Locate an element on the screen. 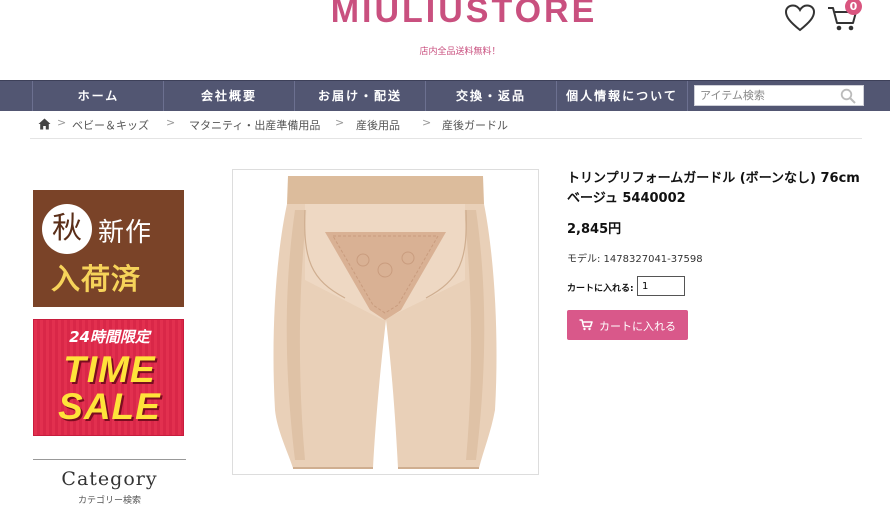 Image resolution: width=890 pixels, height=506 pixels. nav-returns: 交換・返品 is located at coordinates (490, 96).